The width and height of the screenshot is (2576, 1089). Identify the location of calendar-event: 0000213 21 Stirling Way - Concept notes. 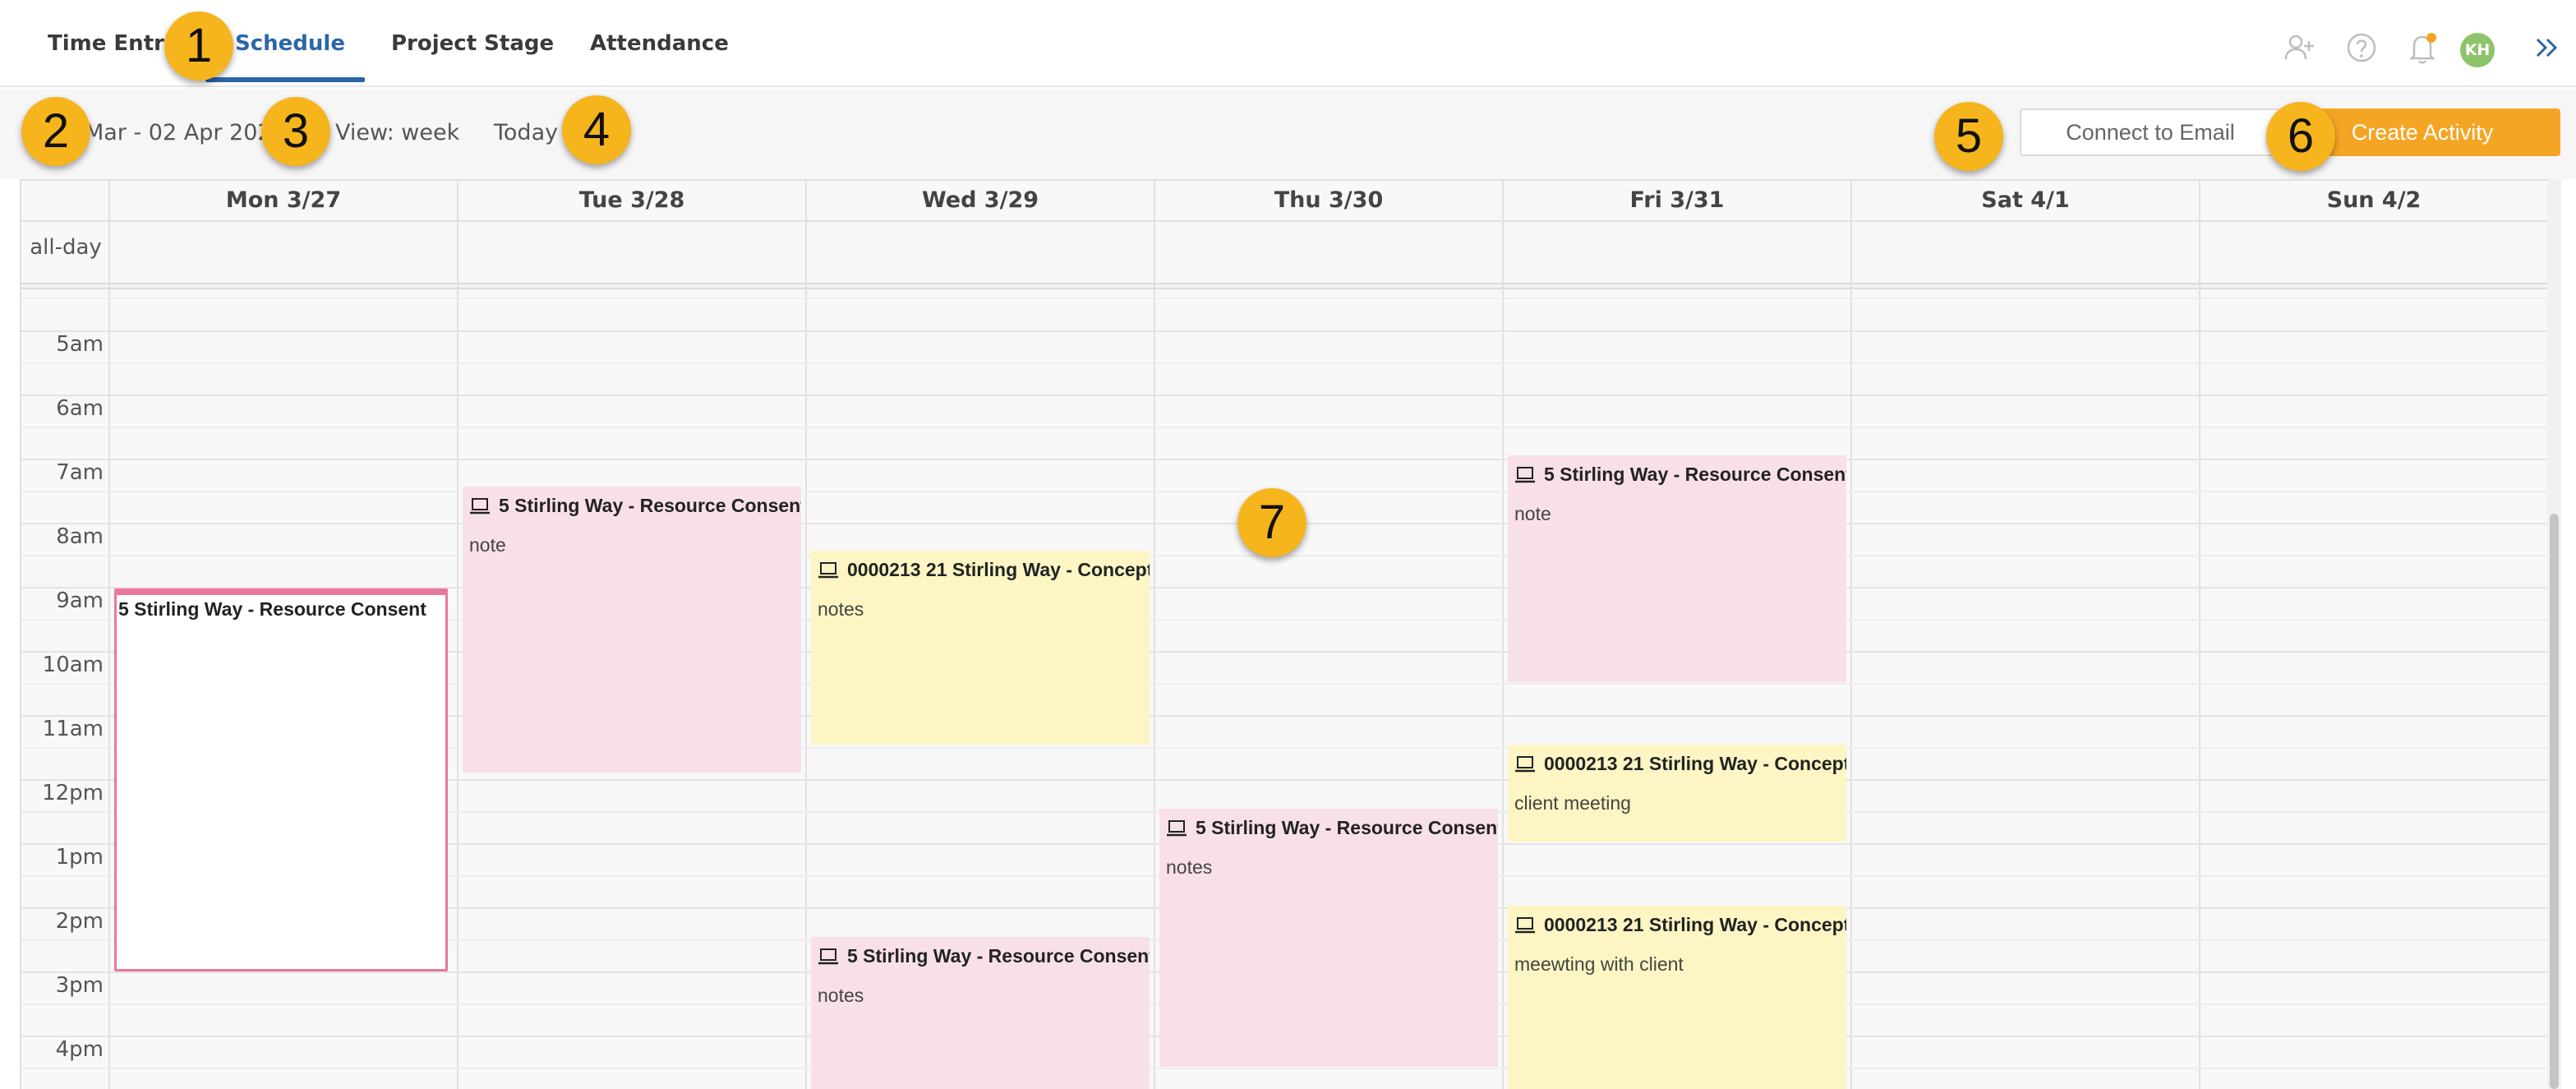
(980, 648).